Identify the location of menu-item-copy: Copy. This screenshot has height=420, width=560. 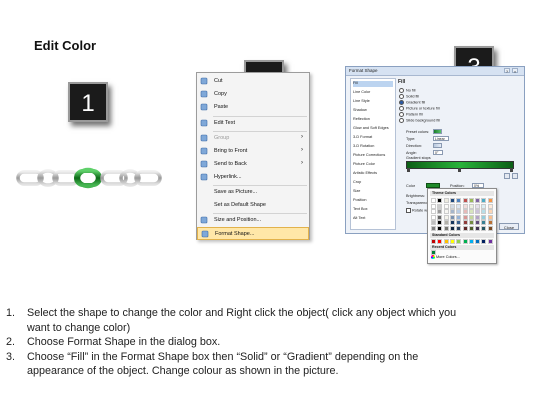
(253, 94).